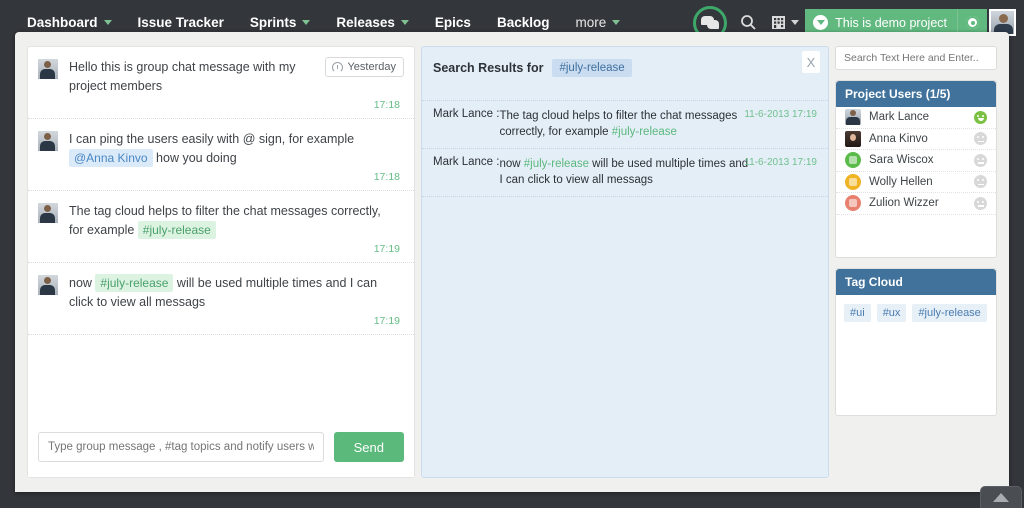 This screenshot has width=1024, height=508. What do you see at coordinates (891, 313) in the screenshot?
I see `tag-cloud-item: #ux` at bounding box center [891, 313].